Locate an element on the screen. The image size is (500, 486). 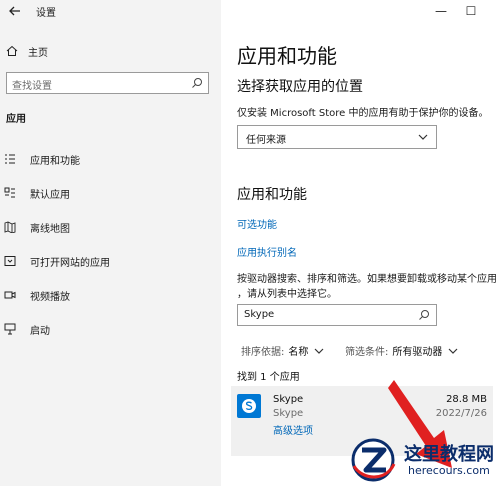
minimize-button: — is located at coordinates (441, 11).